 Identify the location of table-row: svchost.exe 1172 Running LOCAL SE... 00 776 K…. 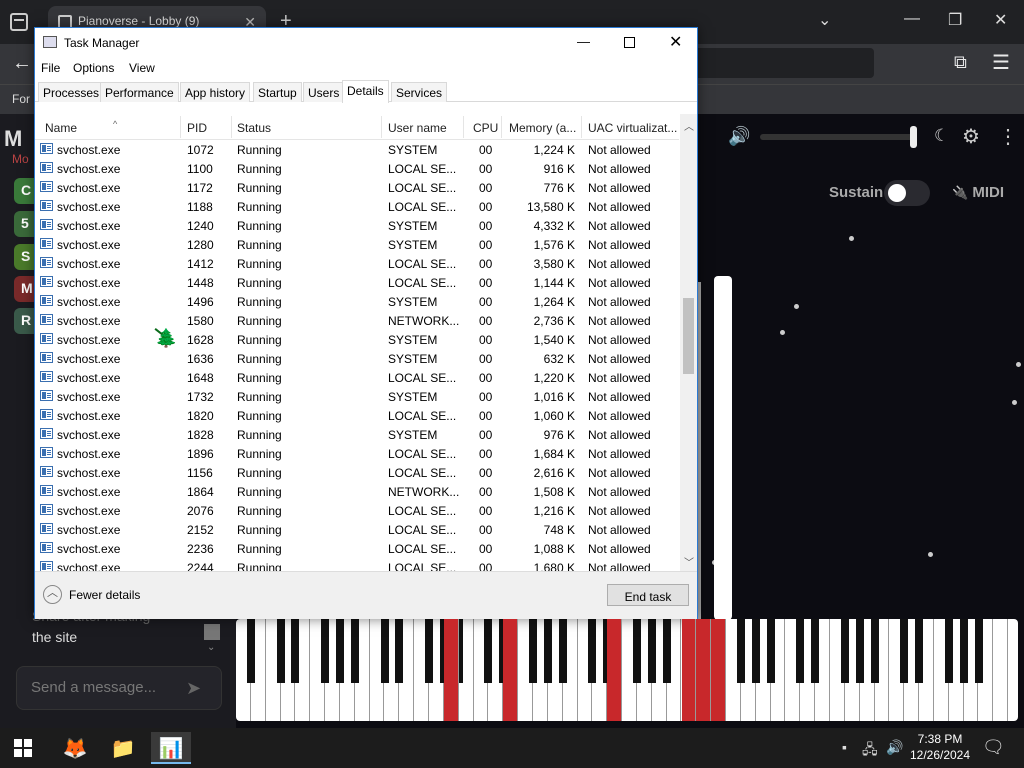
(357, 187).